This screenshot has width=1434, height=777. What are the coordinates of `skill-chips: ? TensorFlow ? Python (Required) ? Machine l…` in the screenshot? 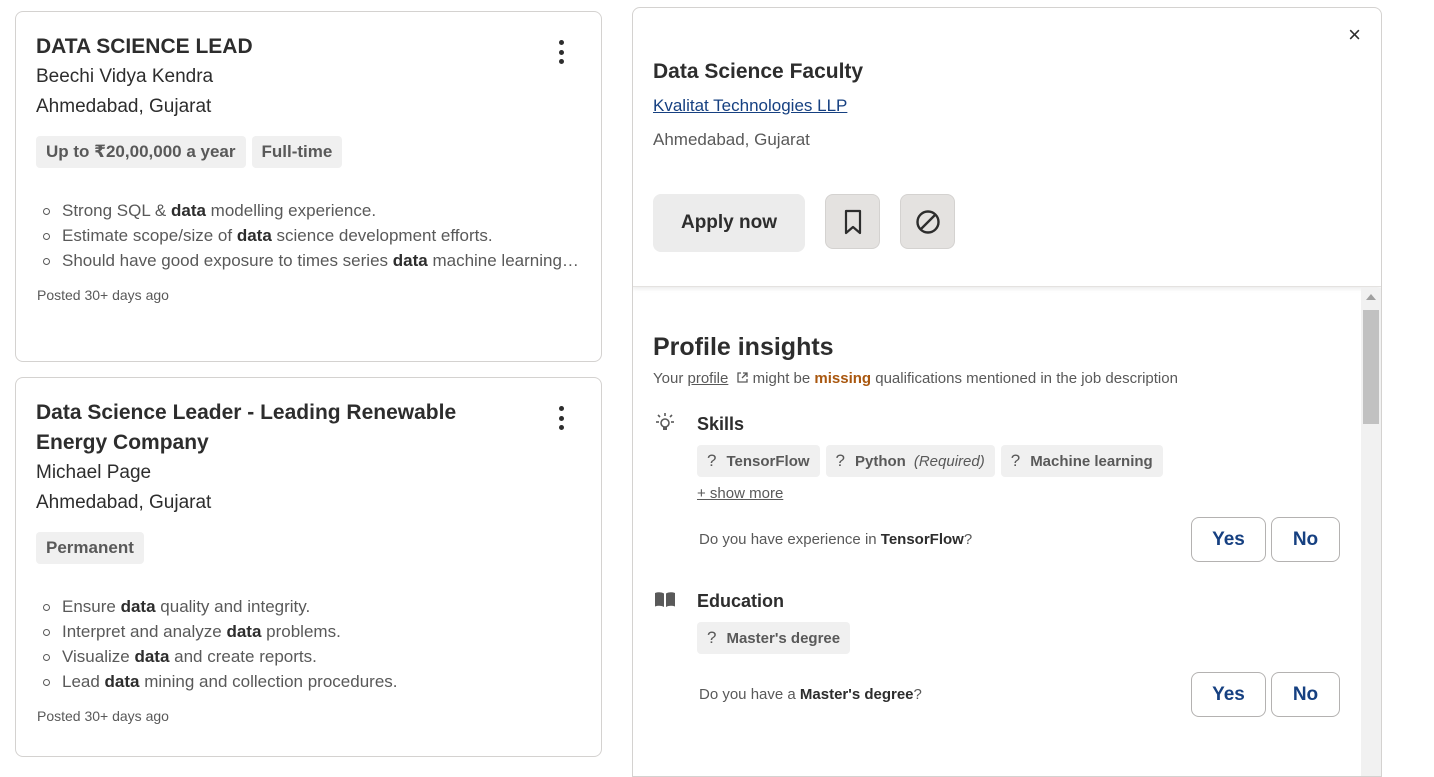 It's located at (1018, 461).